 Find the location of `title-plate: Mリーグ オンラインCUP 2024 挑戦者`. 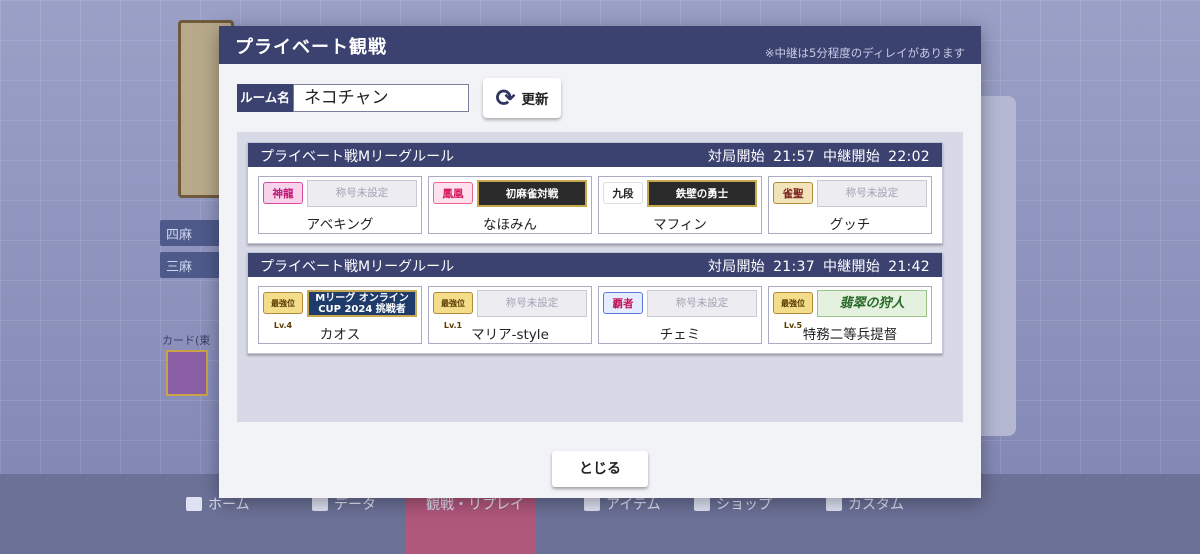

title-plate: Mリーグ オンラインCUP 2024 挑戦者 is located at coordinates (362, 303).